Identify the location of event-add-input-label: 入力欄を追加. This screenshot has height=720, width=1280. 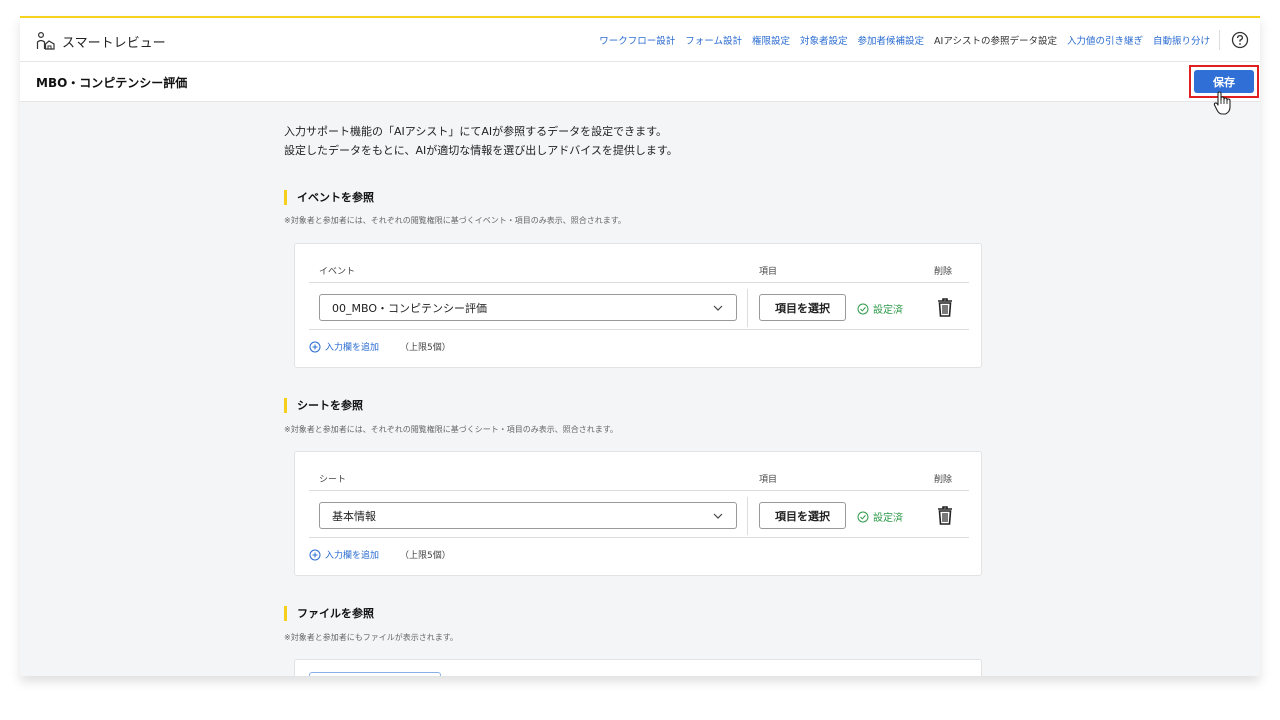
(352, 348).